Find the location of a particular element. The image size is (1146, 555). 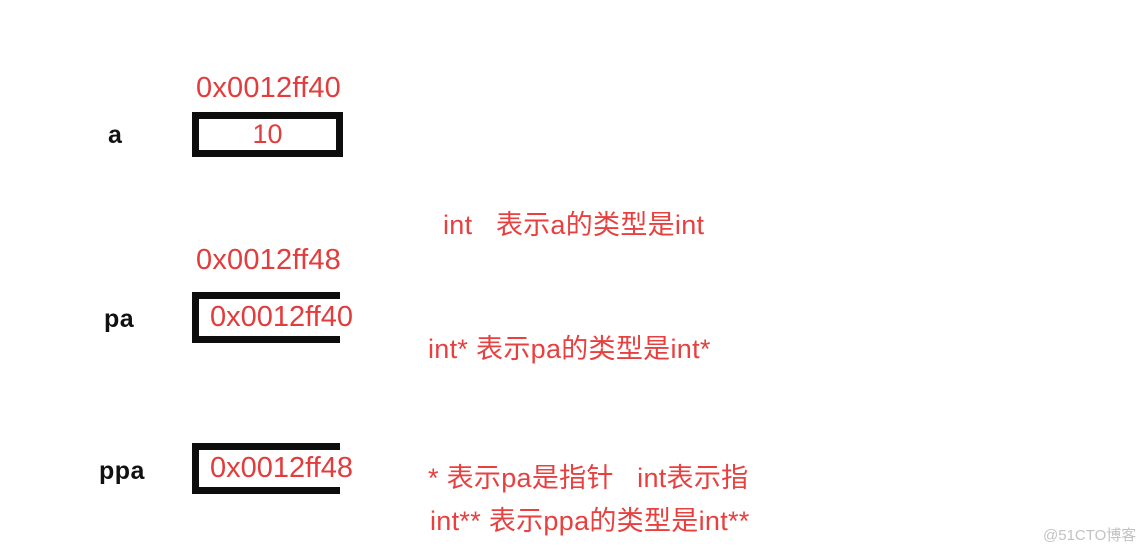

address-caption-a: 0x0012ff40 is located at coordinates (268, 88).